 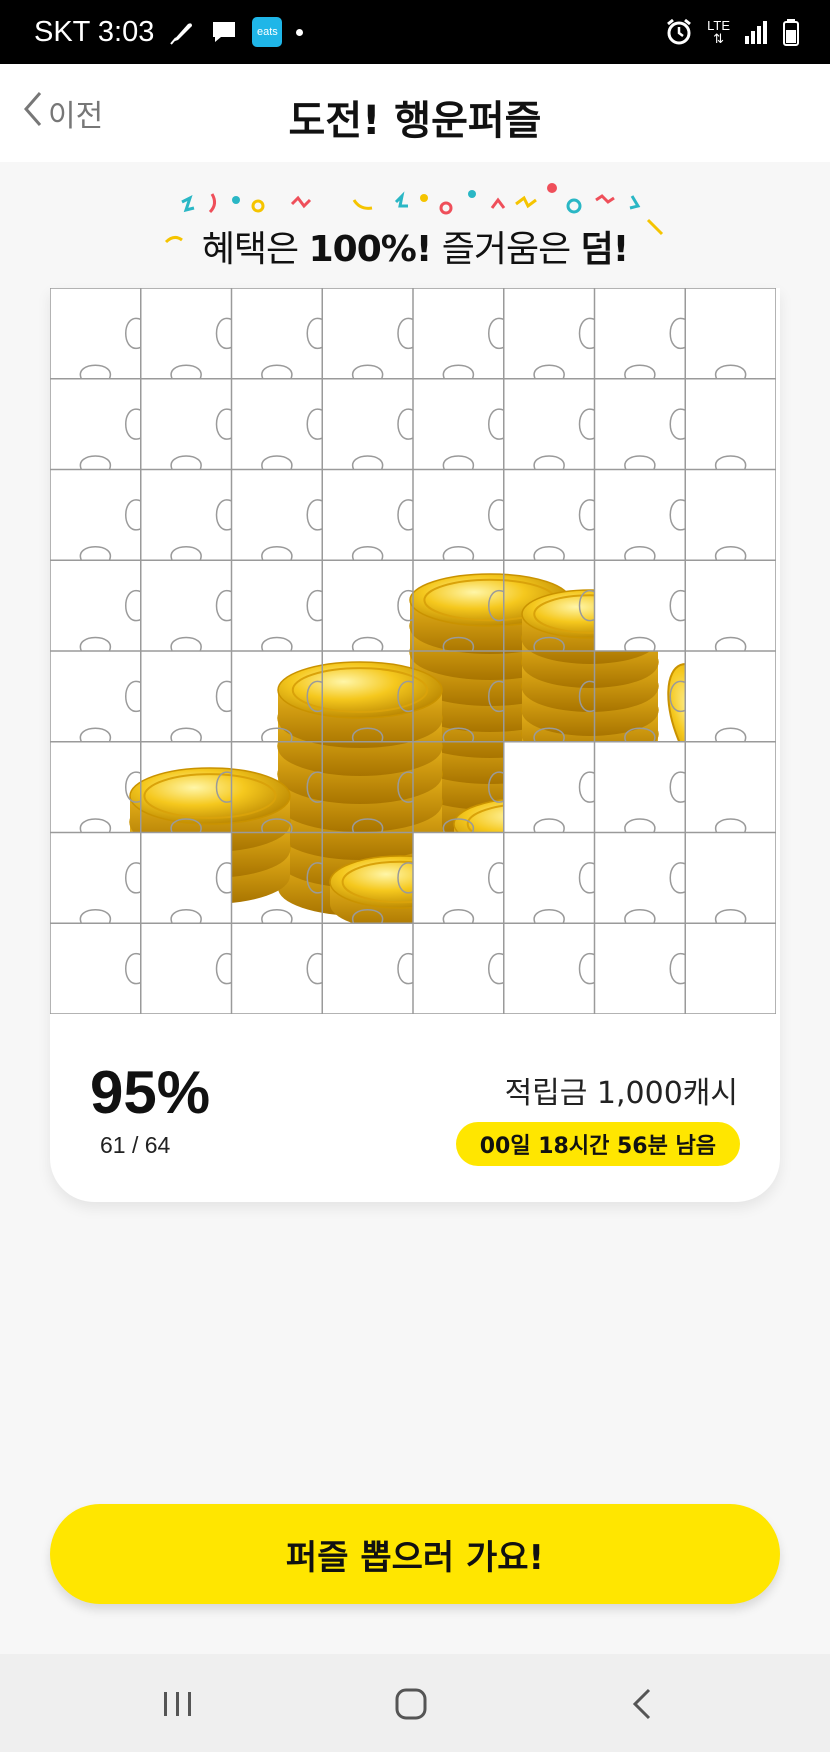 I want to click on app-header: 이전 도전! 행운퍼즐, so click(x=415, y=113).